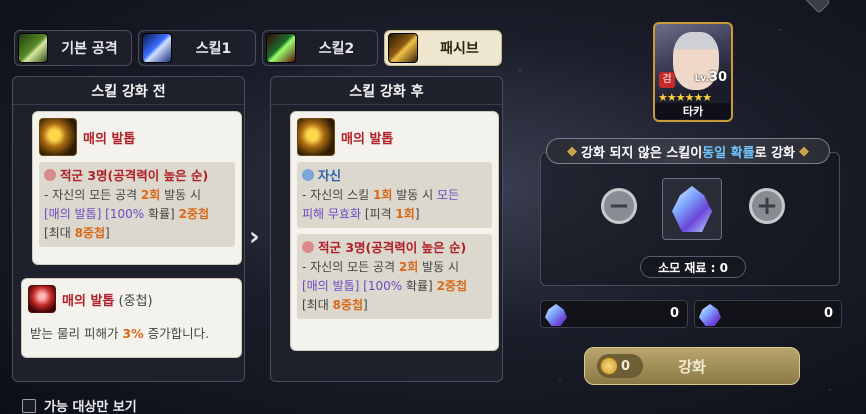 The width and height of the screenshot is (866, 414). I want to click on filter-available-only: 가능 대상만 보기, so click(79, 405).